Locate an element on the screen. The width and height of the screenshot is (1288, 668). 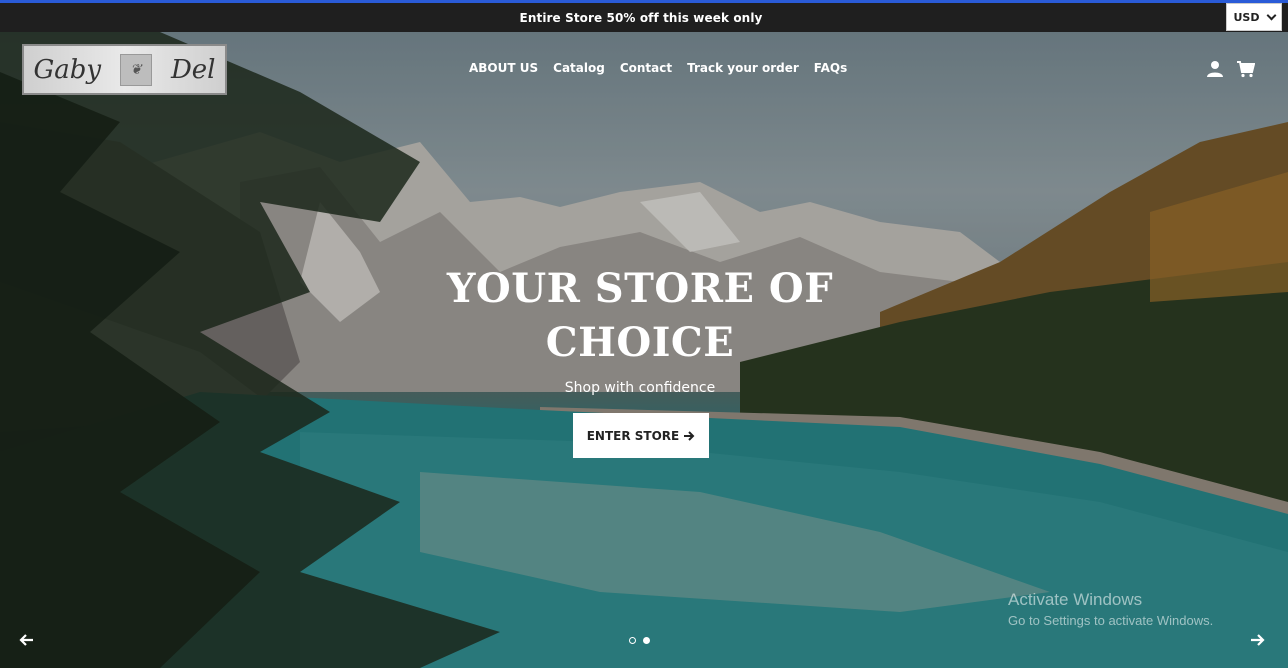
store-logo: Gaby ❦ Del is located at coordinates (124, 69).